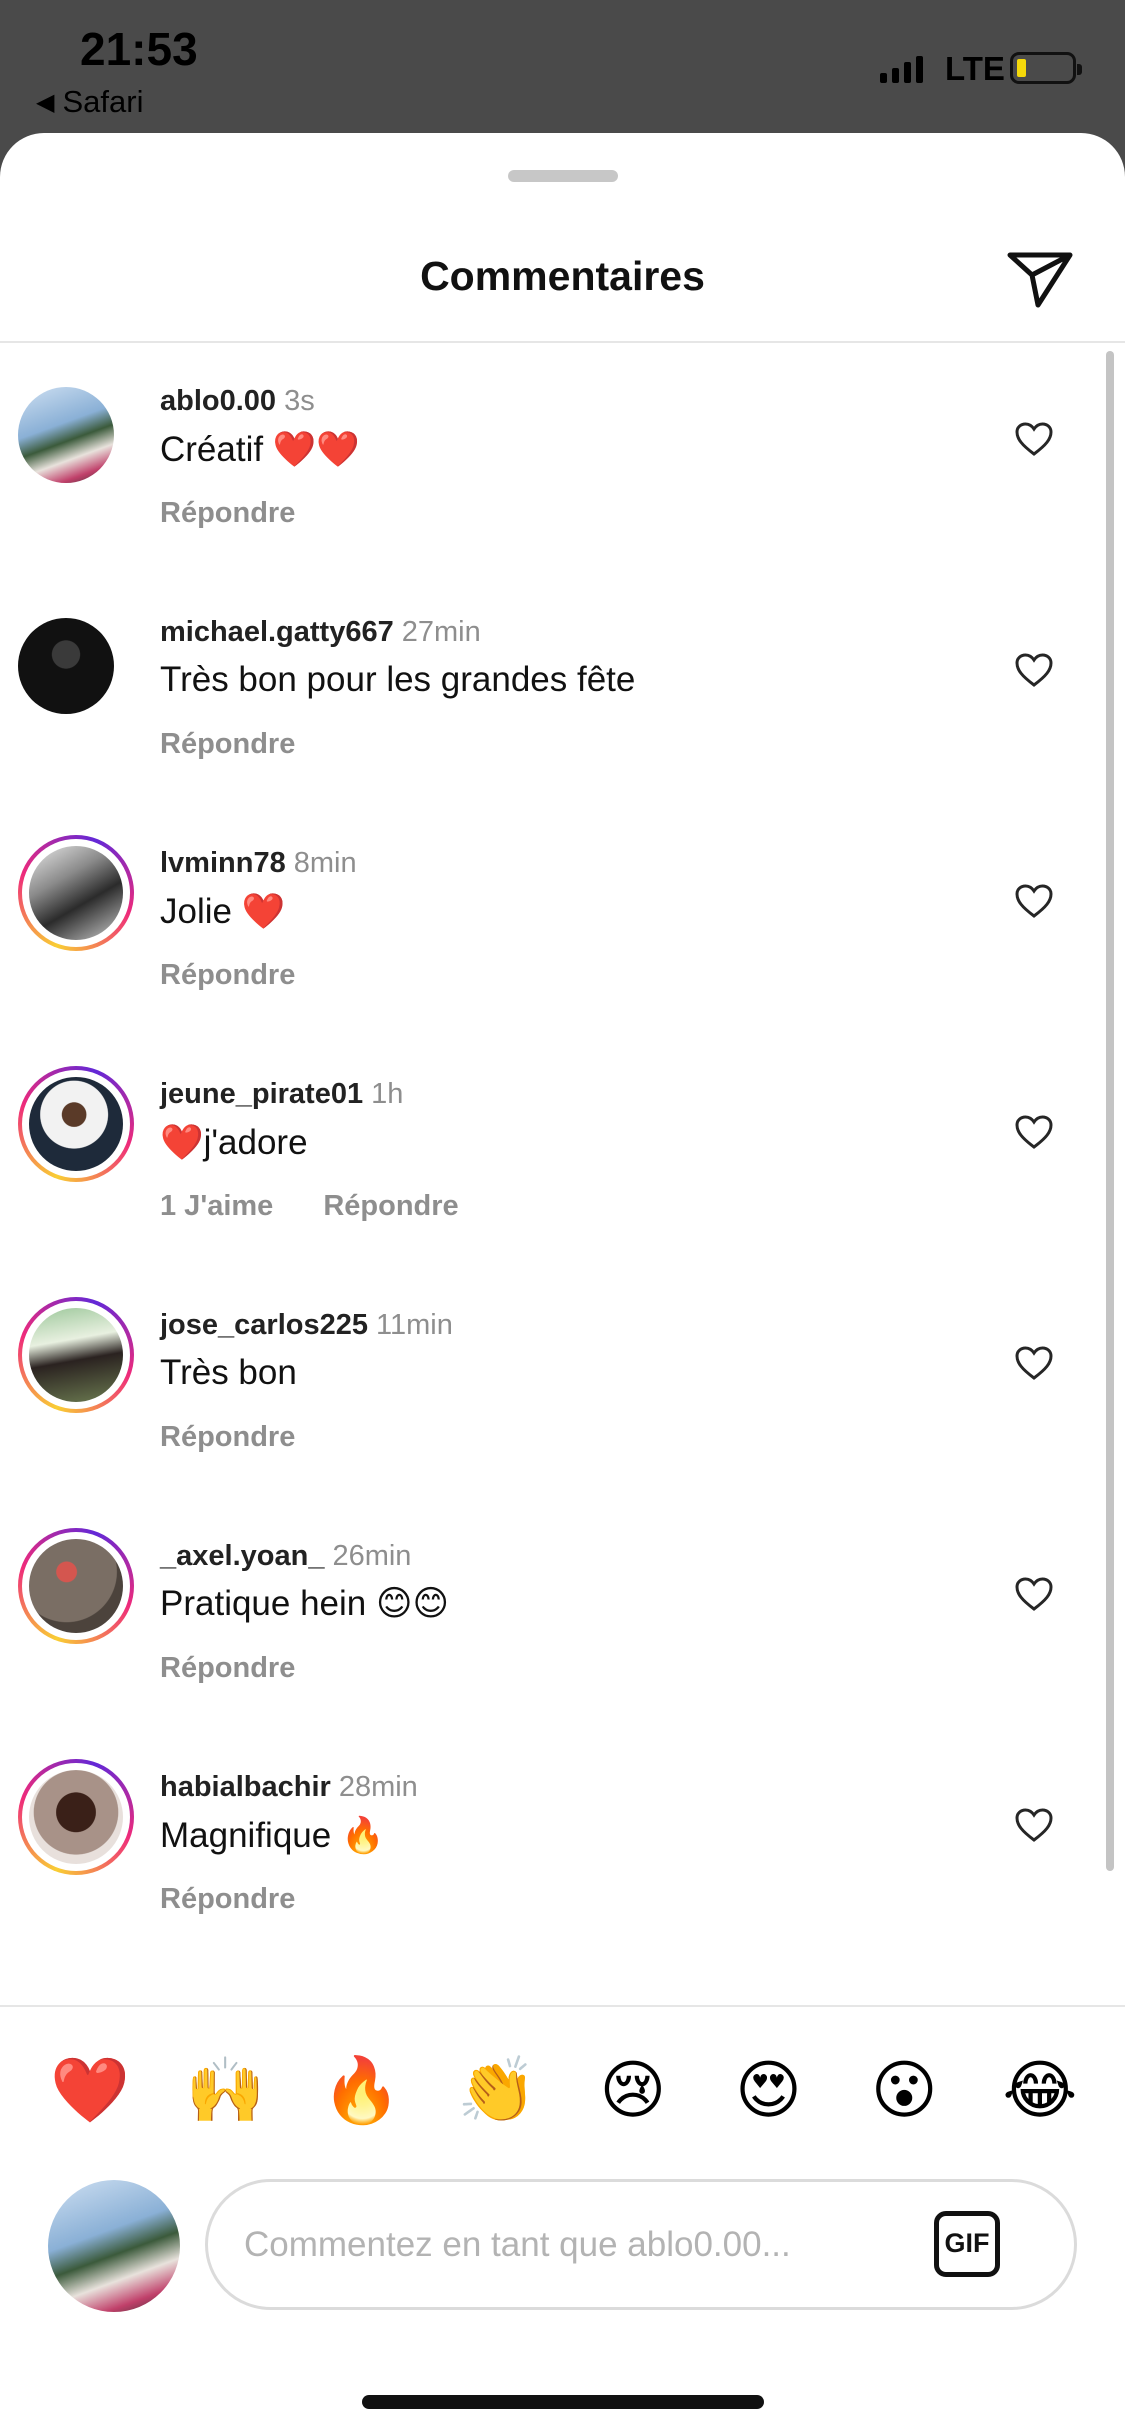  Describe the element at coordinates (901, 69) in the screenshot. I see `cellular-signal-icon` at that location.